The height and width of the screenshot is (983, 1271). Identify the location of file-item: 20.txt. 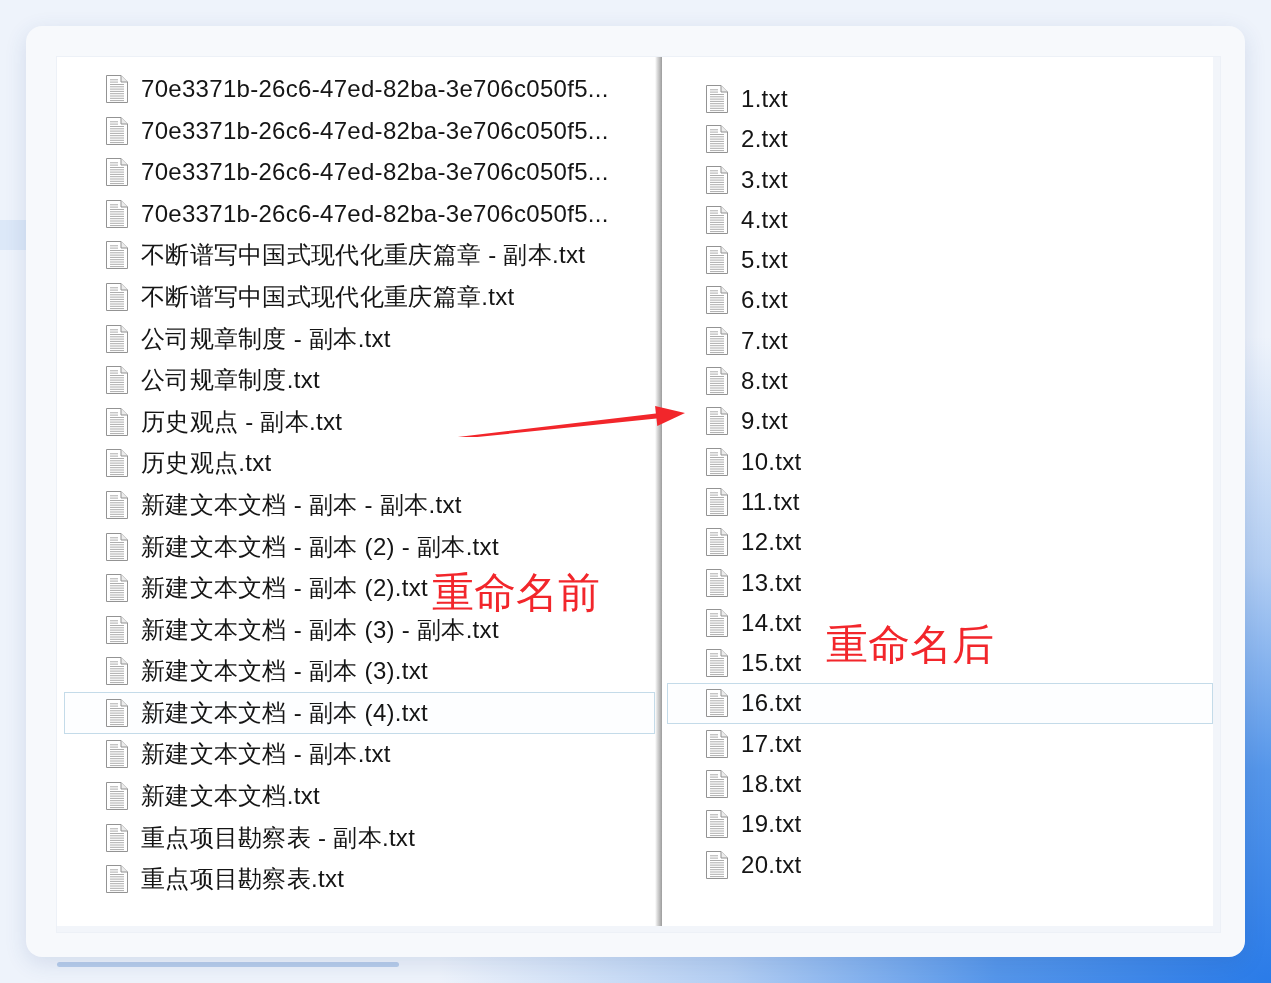
(754, 864).